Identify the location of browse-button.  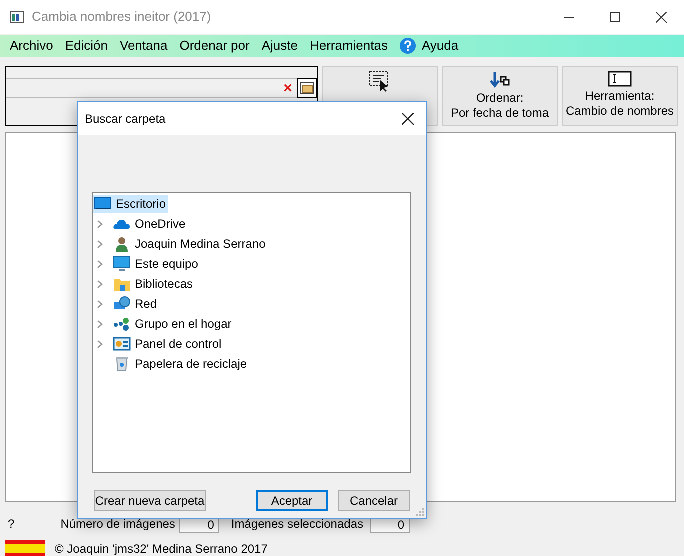
(307, 88).